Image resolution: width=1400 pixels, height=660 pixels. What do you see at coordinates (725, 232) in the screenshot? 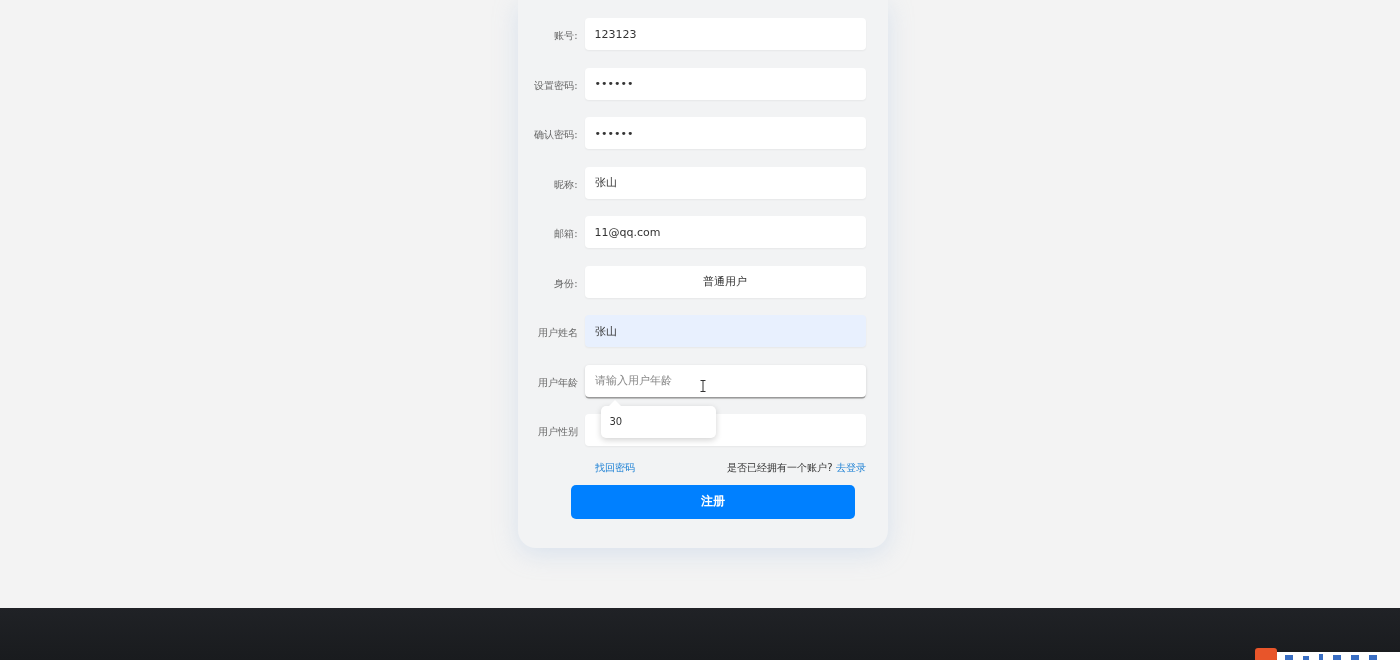
I see `input-field: 11@qq.com` at bounding box center [725, 232].